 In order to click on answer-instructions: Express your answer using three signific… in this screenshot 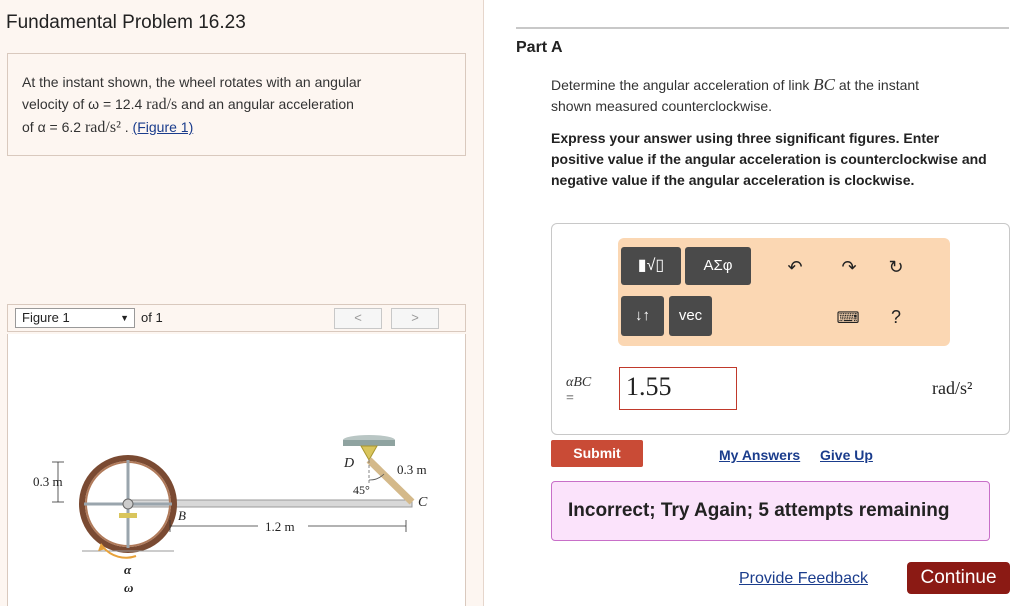, I will do `click(769, 159)`.